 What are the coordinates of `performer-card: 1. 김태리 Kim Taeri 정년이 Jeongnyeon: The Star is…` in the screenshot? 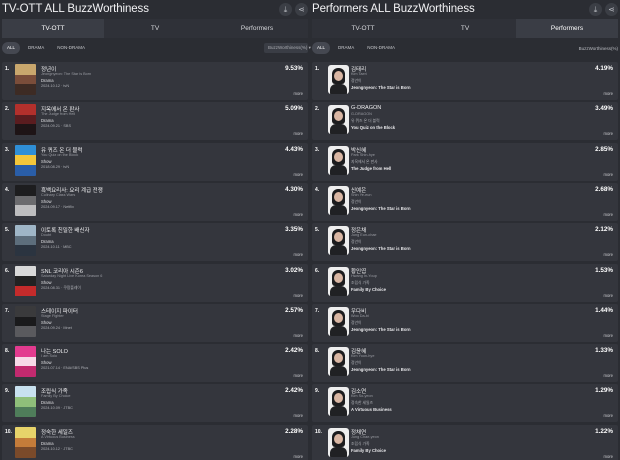 It's located at (465, 81).